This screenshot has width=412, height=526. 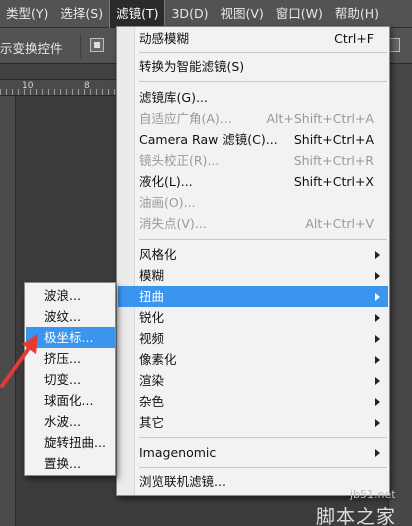 What do you see at coordinates (253, 422) in the screenshot?
I see `menu-item-other: 其它` at bounding box center [253, 422].